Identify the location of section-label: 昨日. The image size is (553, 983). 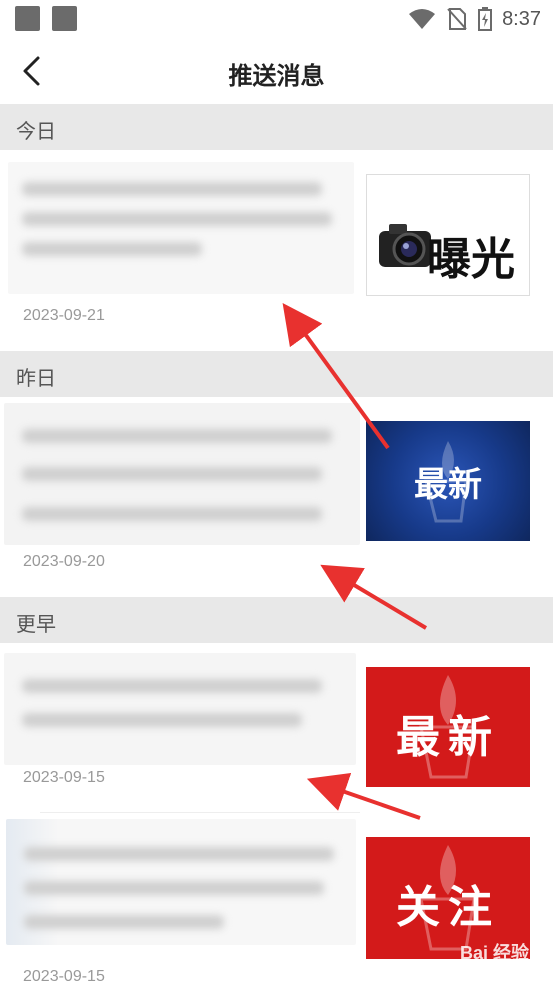
(36, 378).